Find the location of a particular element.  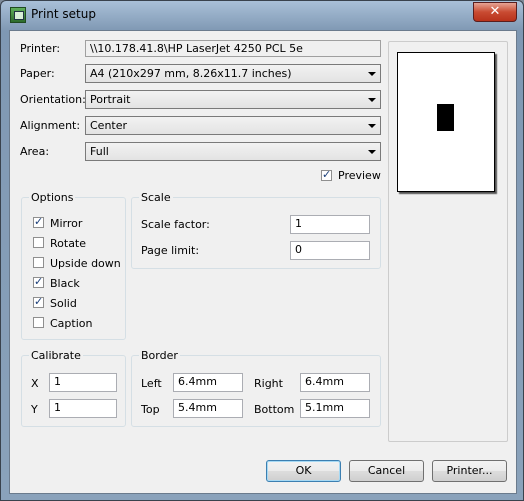

upside-down-checkbox is located at coordinates (38, 262).